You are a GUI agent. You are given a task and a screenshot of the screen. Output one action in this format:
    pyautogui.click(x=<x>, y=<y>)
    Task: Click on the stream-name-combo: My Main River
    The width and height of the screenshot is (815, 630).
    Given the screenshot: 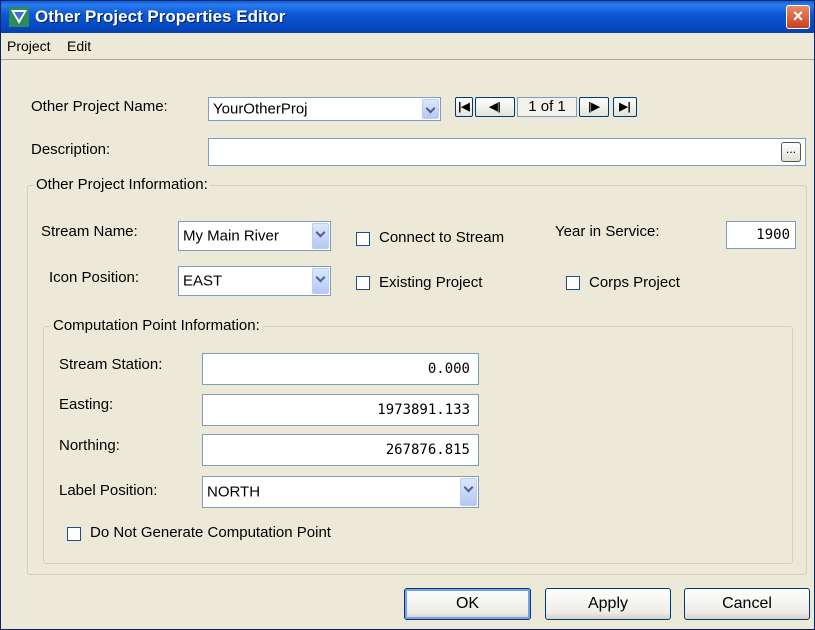 What is the action you would take?
    pyautogui.click(x=254, y=236)
    